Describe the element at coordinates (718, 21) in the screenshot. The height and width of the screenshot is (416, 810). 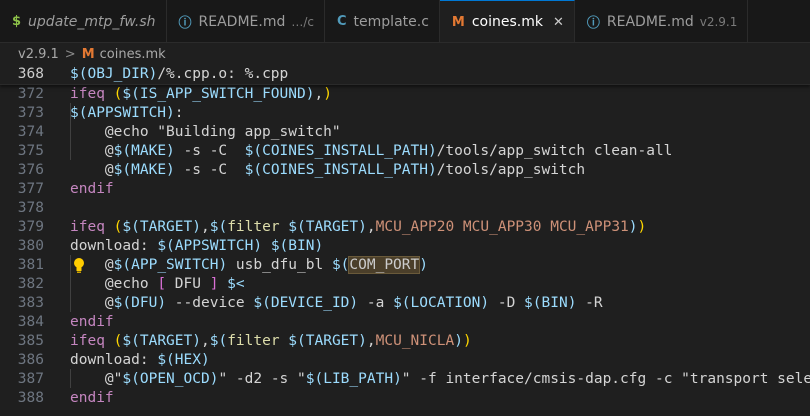
I see `tab-description: v2.9.1` at that location.